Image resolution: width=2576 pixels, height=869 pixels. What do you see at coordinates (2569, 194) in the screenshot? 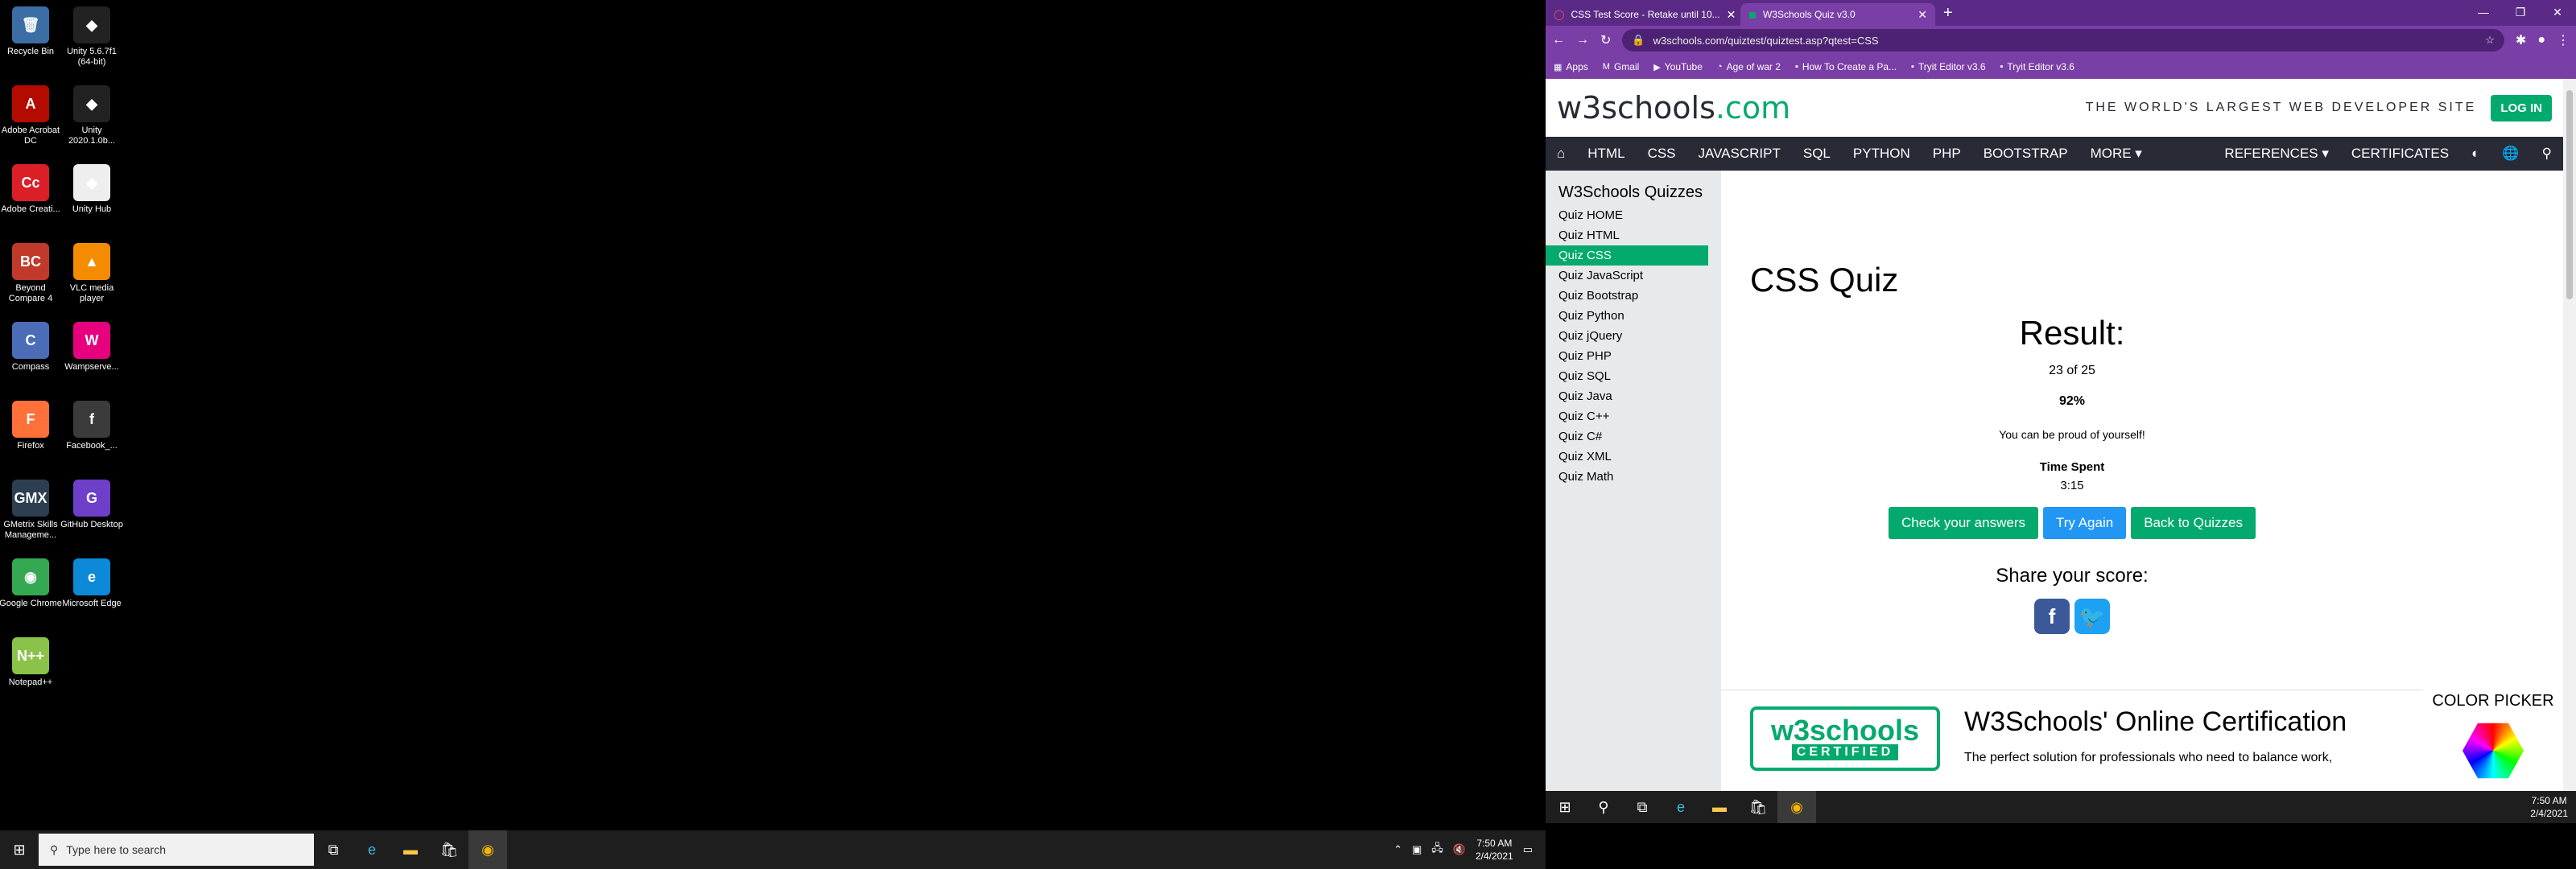
I see `scrollbar-thumb` at bounding box center [2569, 194].